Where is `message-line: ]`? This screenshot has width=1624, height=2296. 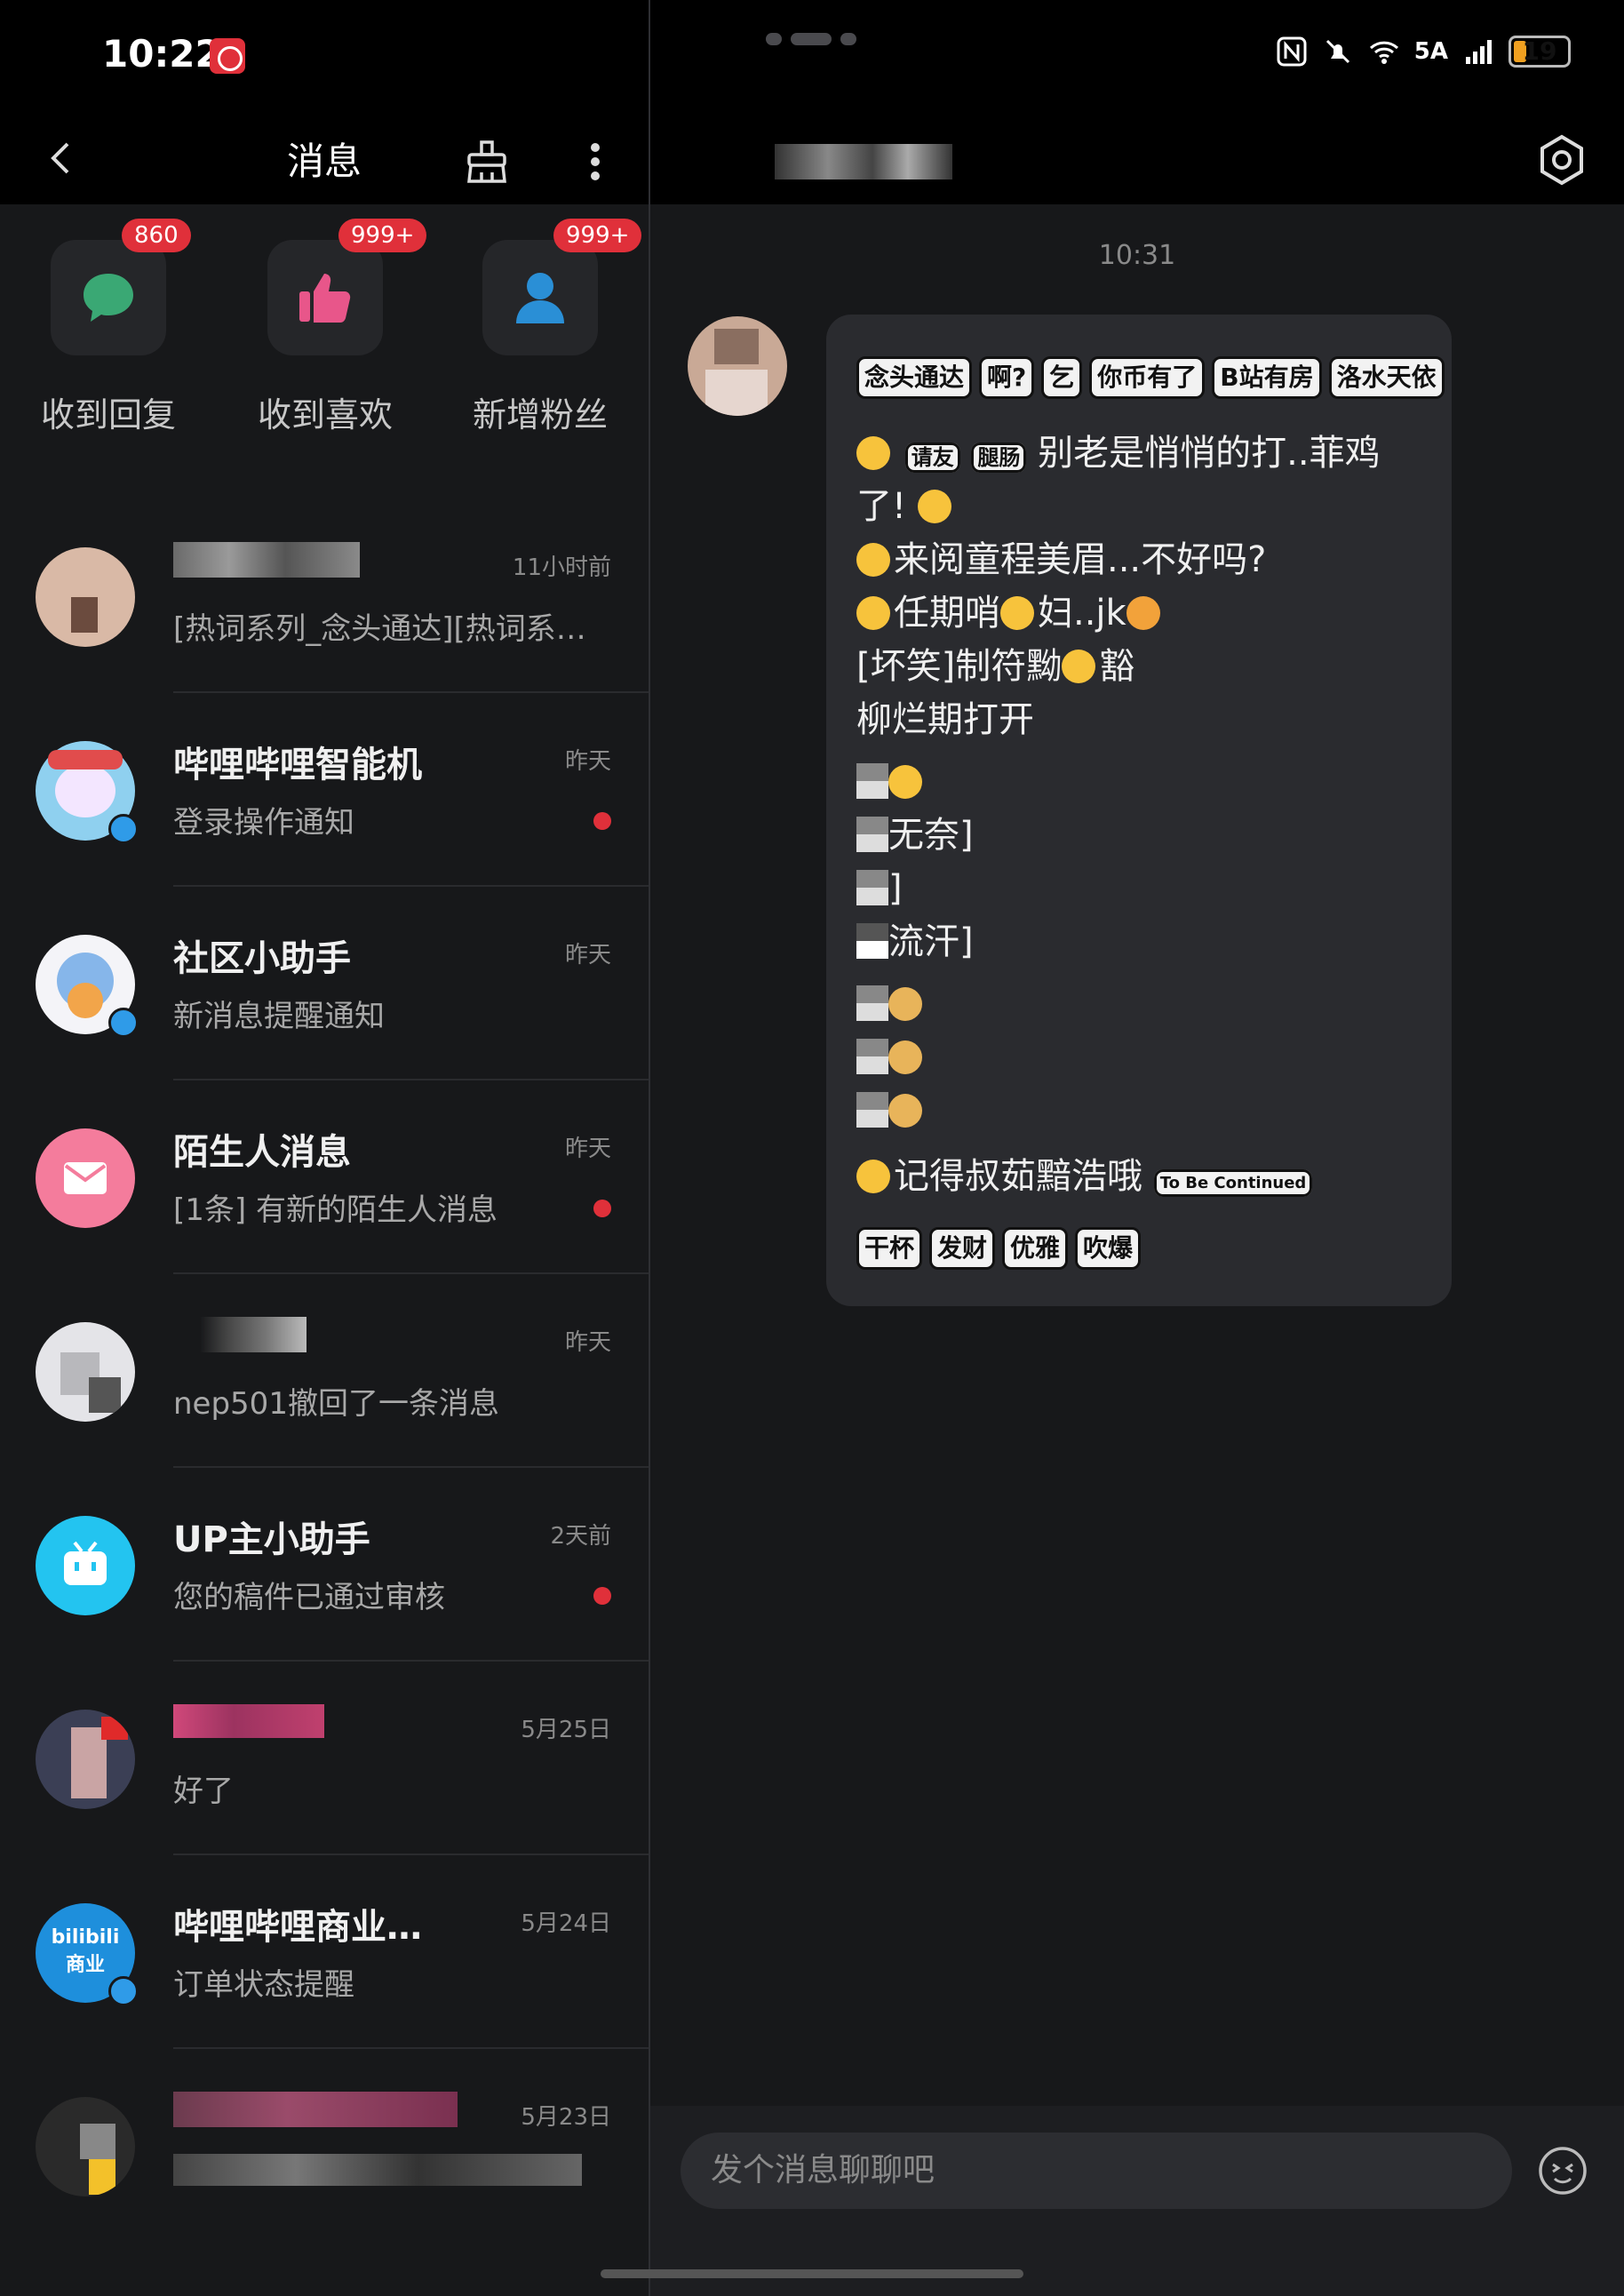 message-line: ] is located at coordinates (1154, 889).